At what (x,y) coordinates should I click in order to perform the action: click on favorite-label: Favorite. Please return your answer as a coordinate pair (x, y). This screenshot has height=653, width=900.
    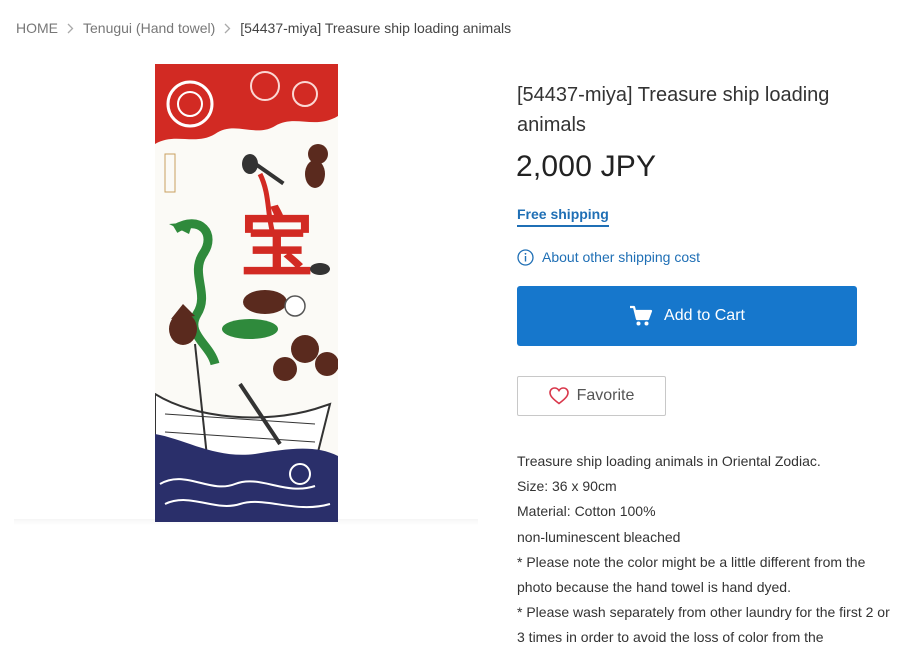
    Looking at the image, I should click on (605, 395).